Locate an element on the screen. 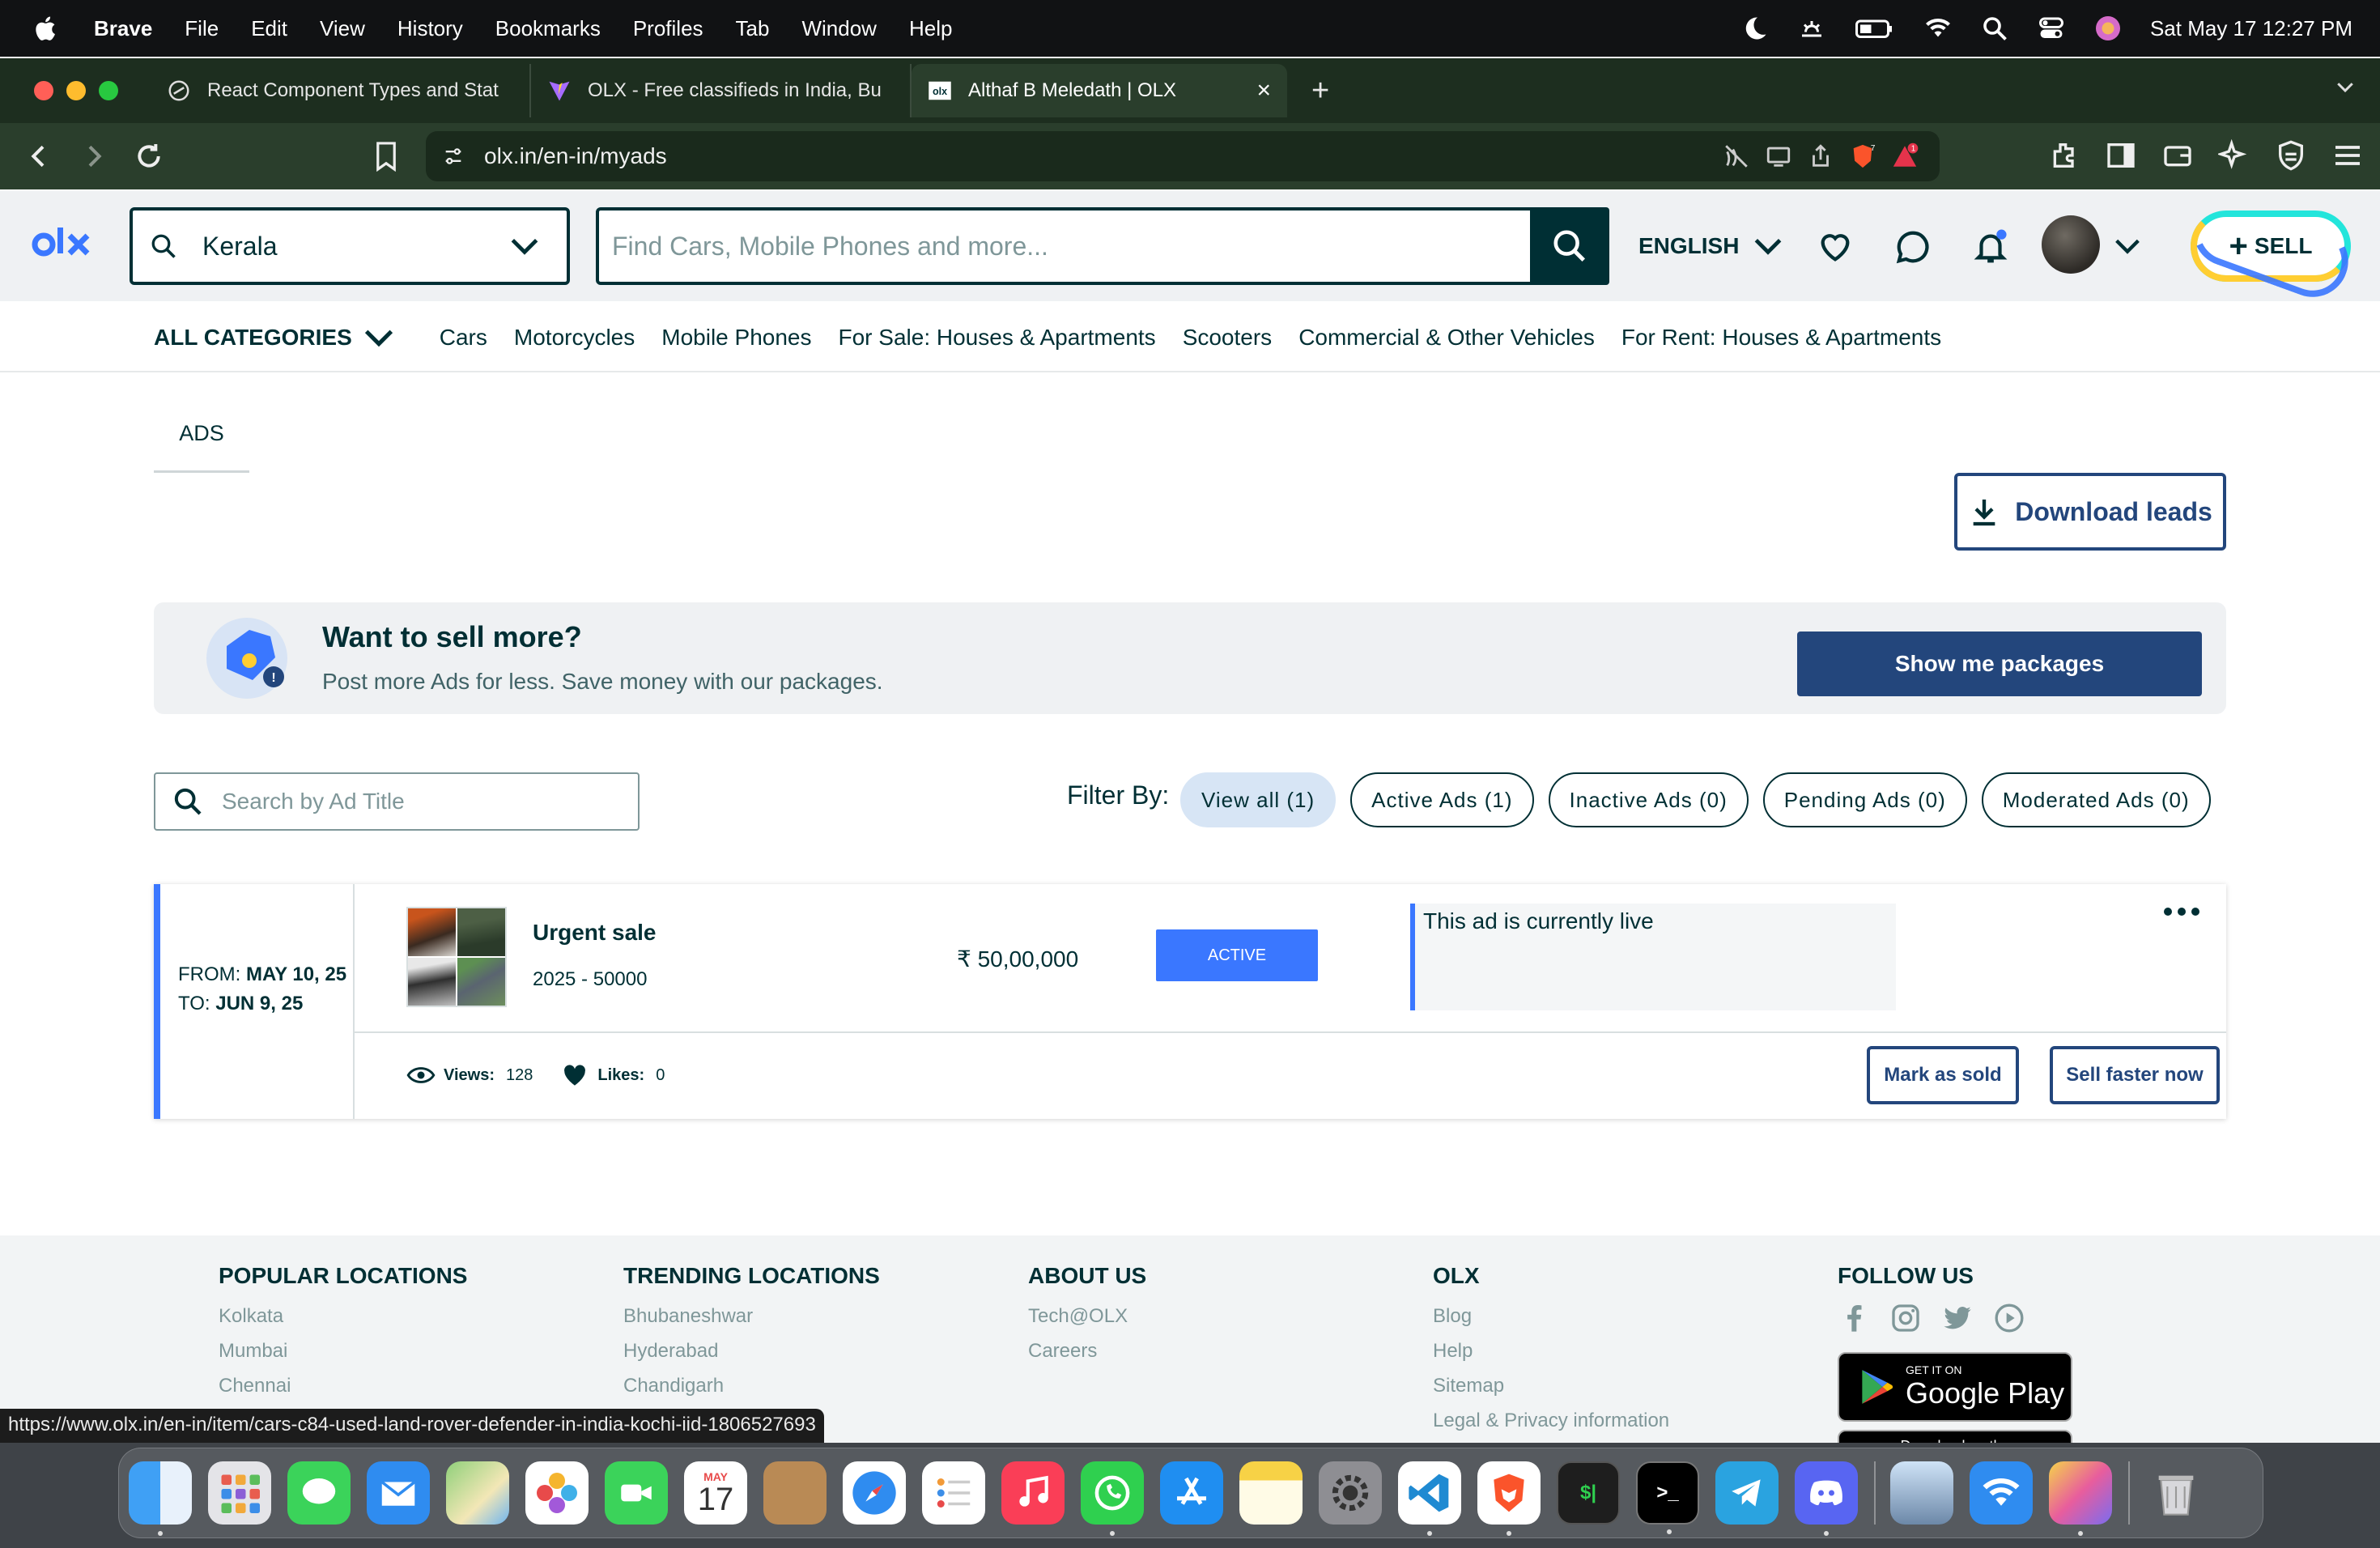 Image resolution: width=2380 pixels, height=1548 pixels. ad-title: Urgent sale is located at coordinates (595, 933).